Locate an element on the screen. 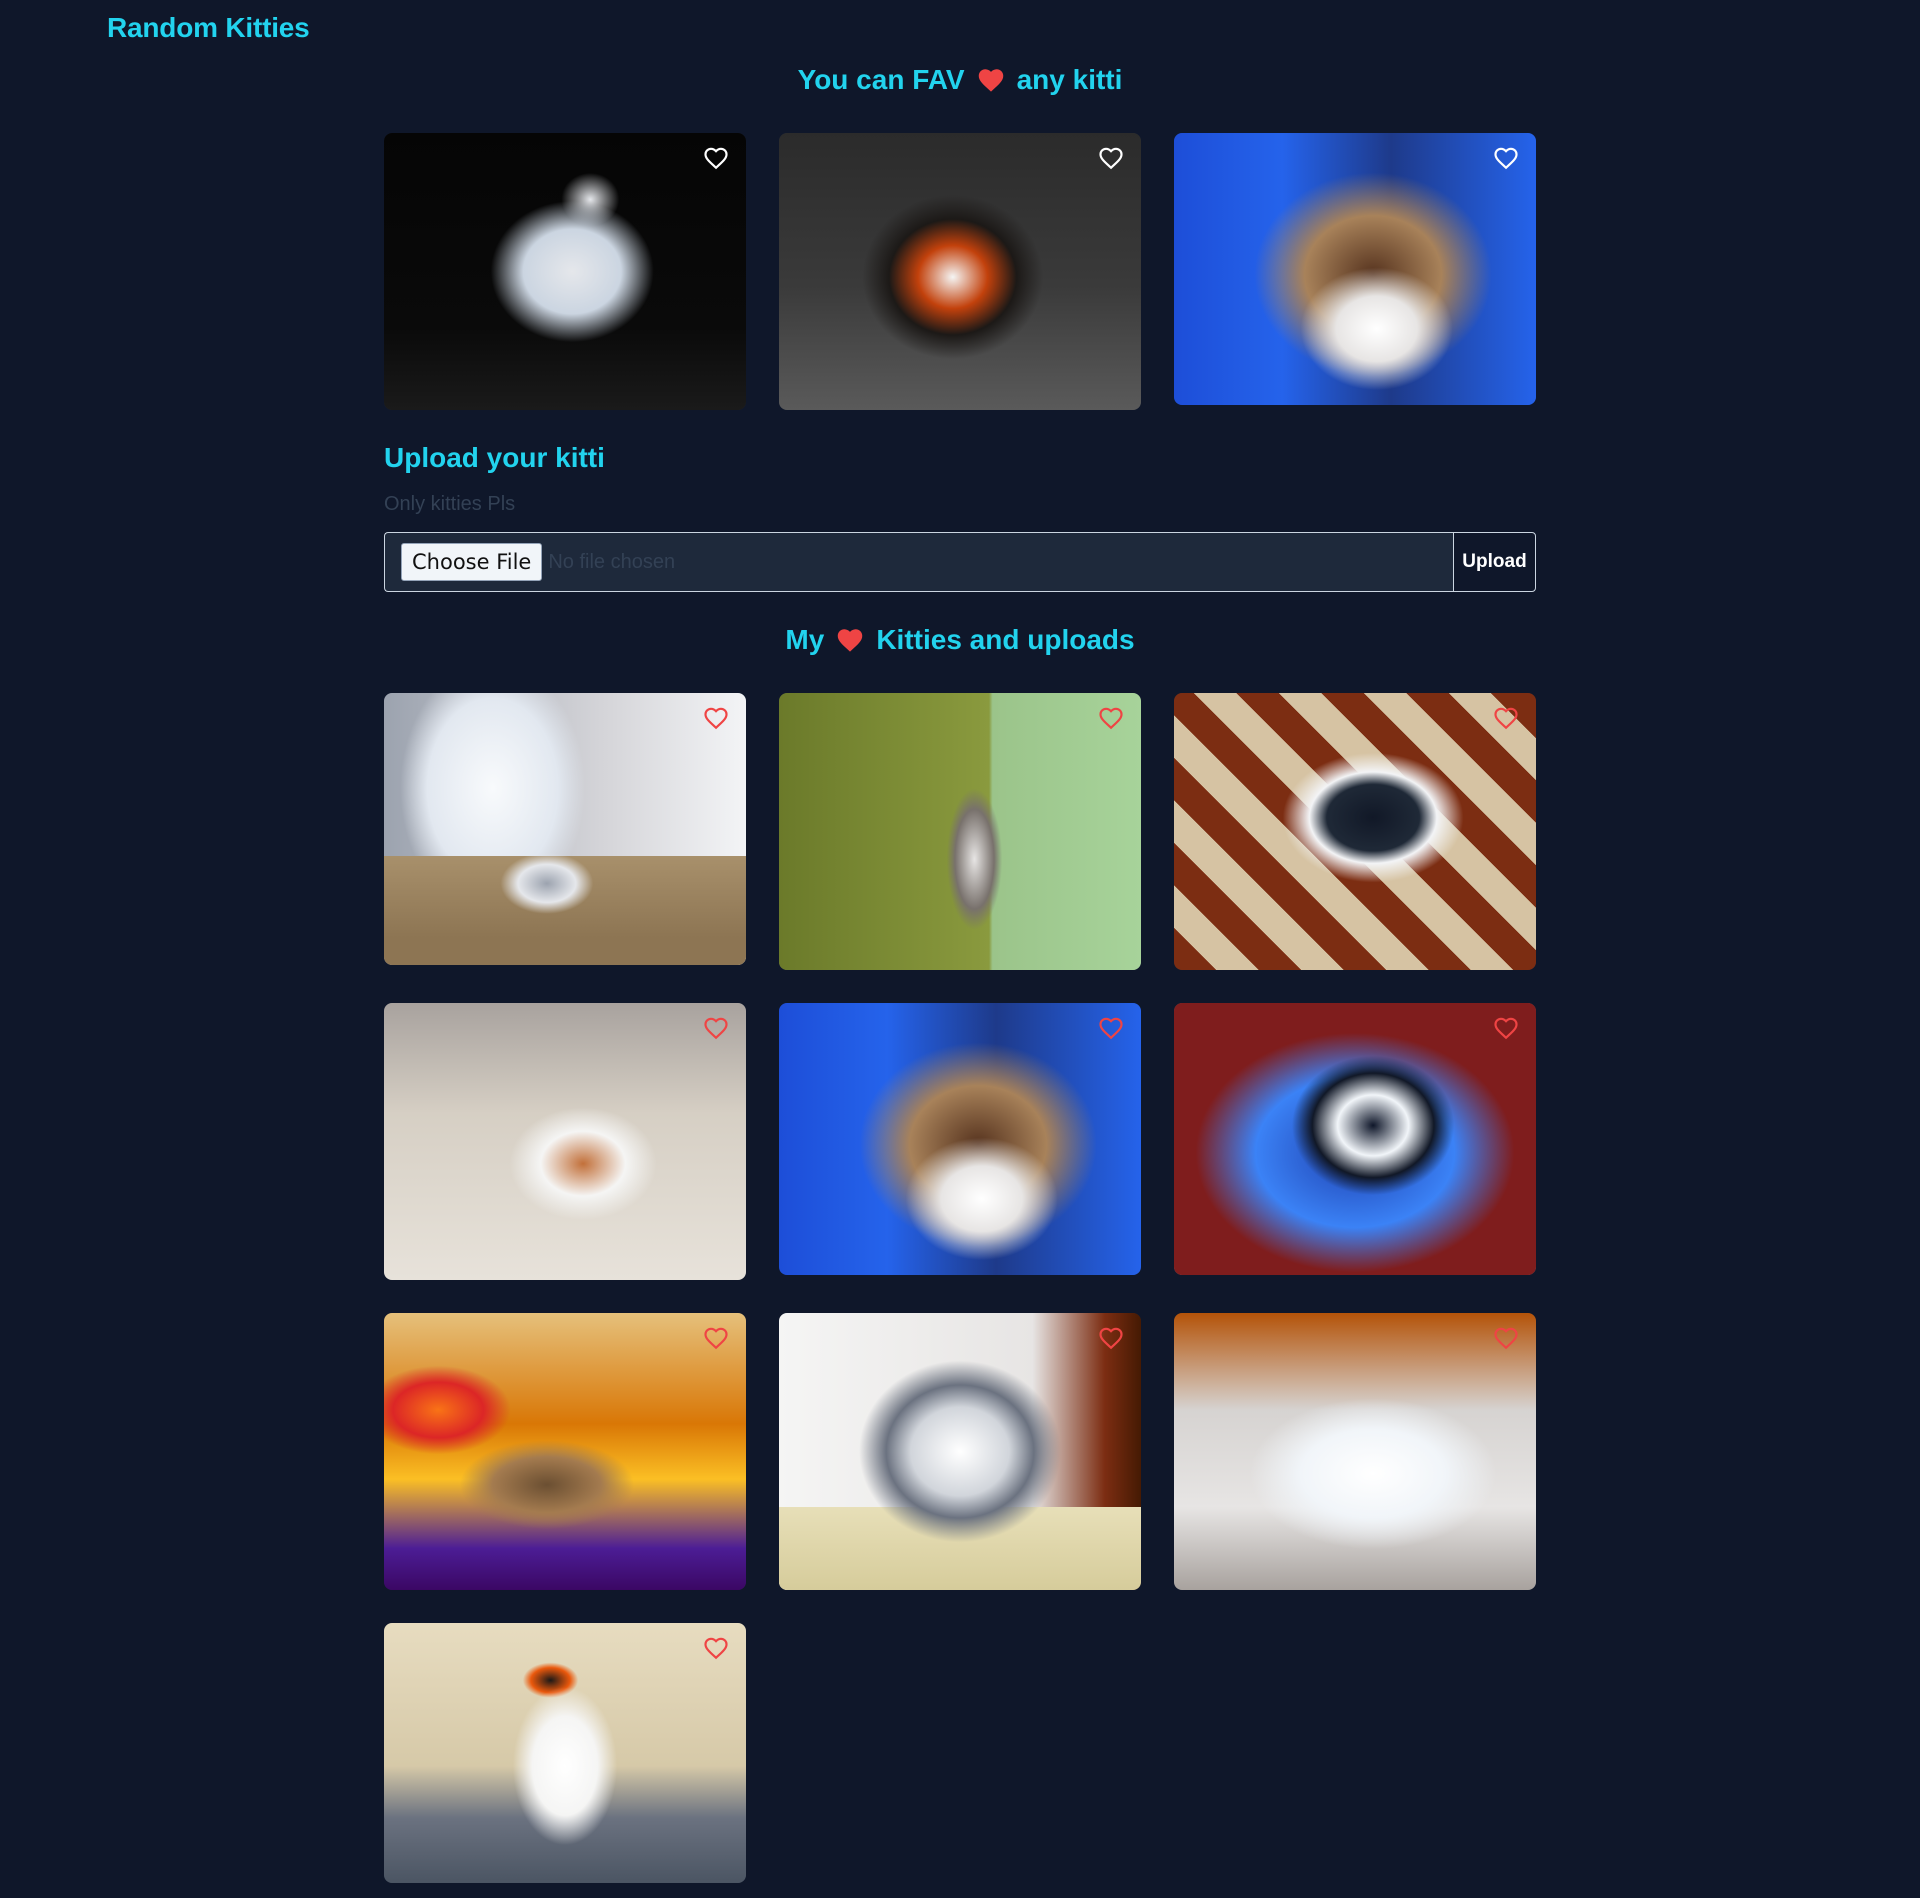 The width and height of the screenshot is (1920, 1898). random-kitties-grid is located at coordinates (960, 271).